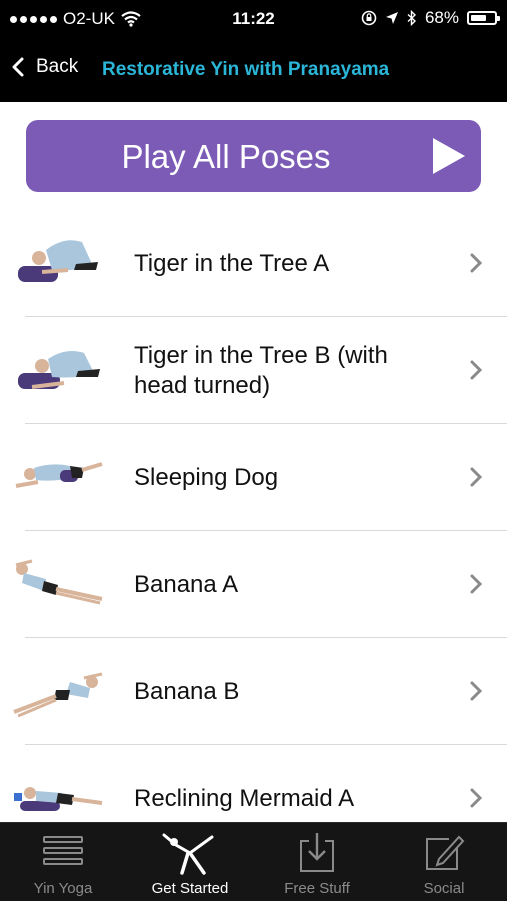 This screenshot has width=507, height=901. What do you see at coordinates (188, 854) in the screenshot?
I see `yoga-pose-icon` at bounding box center [188, 854].